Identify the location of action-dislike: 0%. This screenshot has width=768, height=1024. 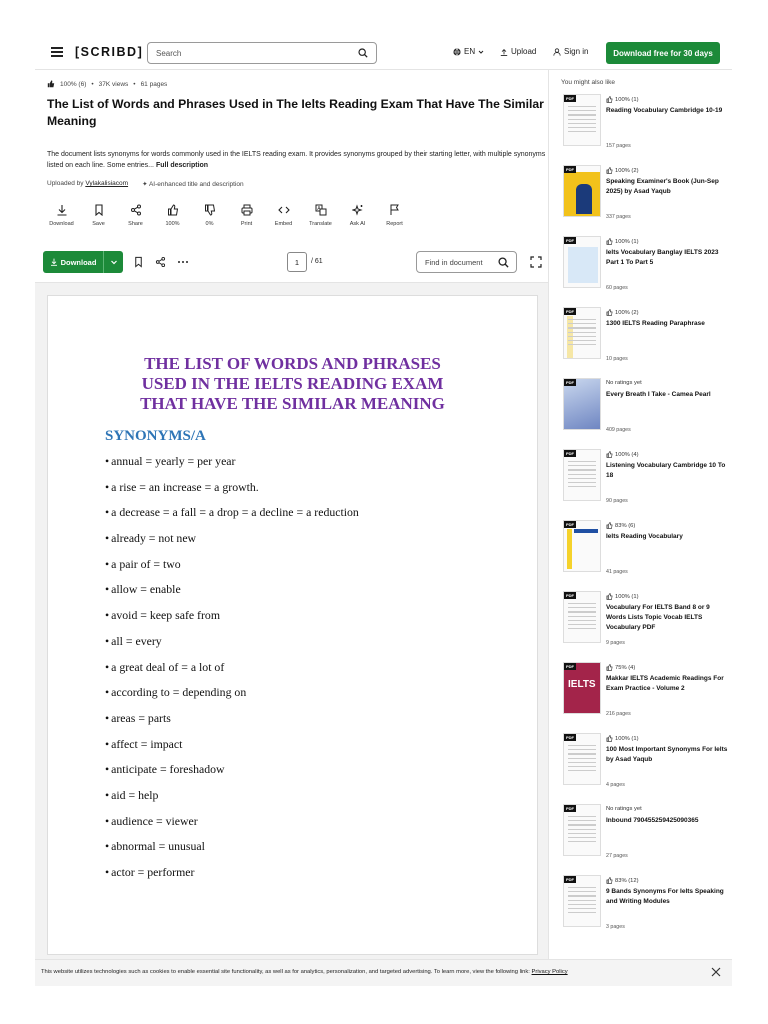
(209, 215).